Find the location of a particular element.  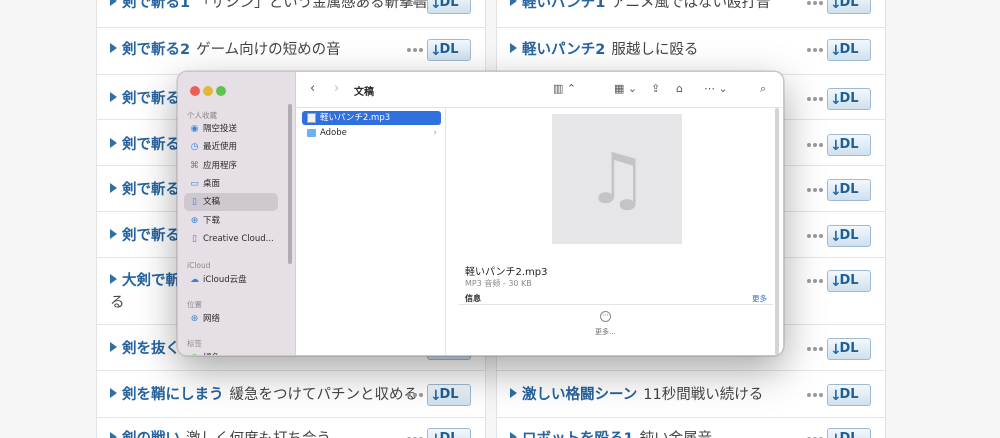

sound-description: 11秒間戦い続ける is located at coordinates (703, 395).